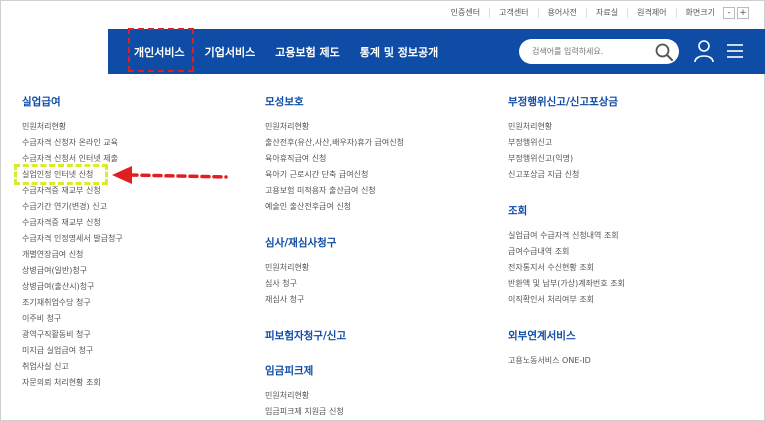 The width and height of the screenshot is (765, 421). Describe the element at coordinates (566, 335) in the screenshot. I see `menu-heading: 외부연계서비스` at that location.